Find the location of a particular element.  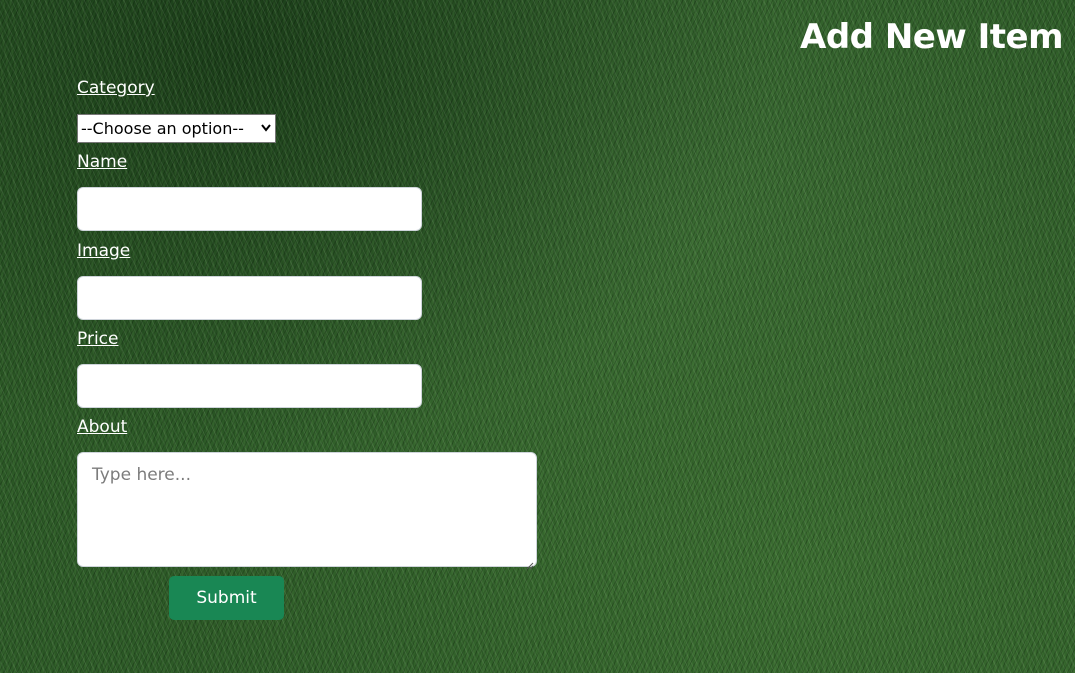

price-input is located at coordinates (249, 386).